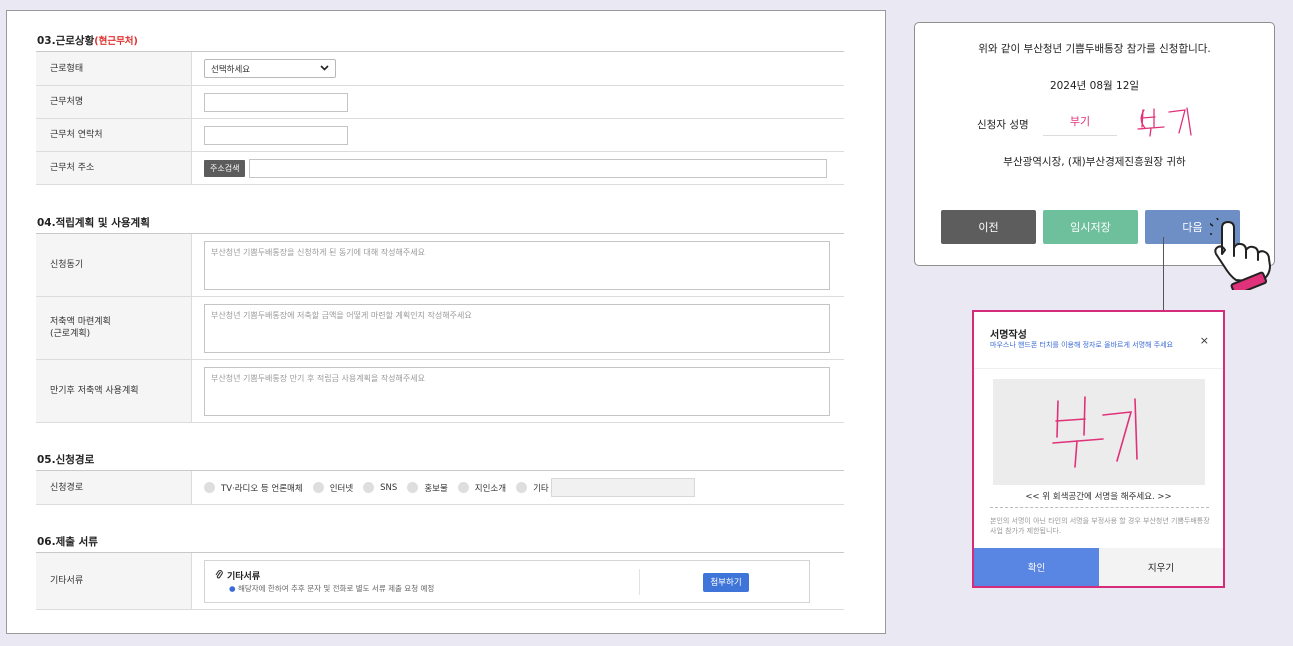 The image size is (1293, 646). I want to click on table-row: 근무처 주소 주소검색, so click(440, 168).